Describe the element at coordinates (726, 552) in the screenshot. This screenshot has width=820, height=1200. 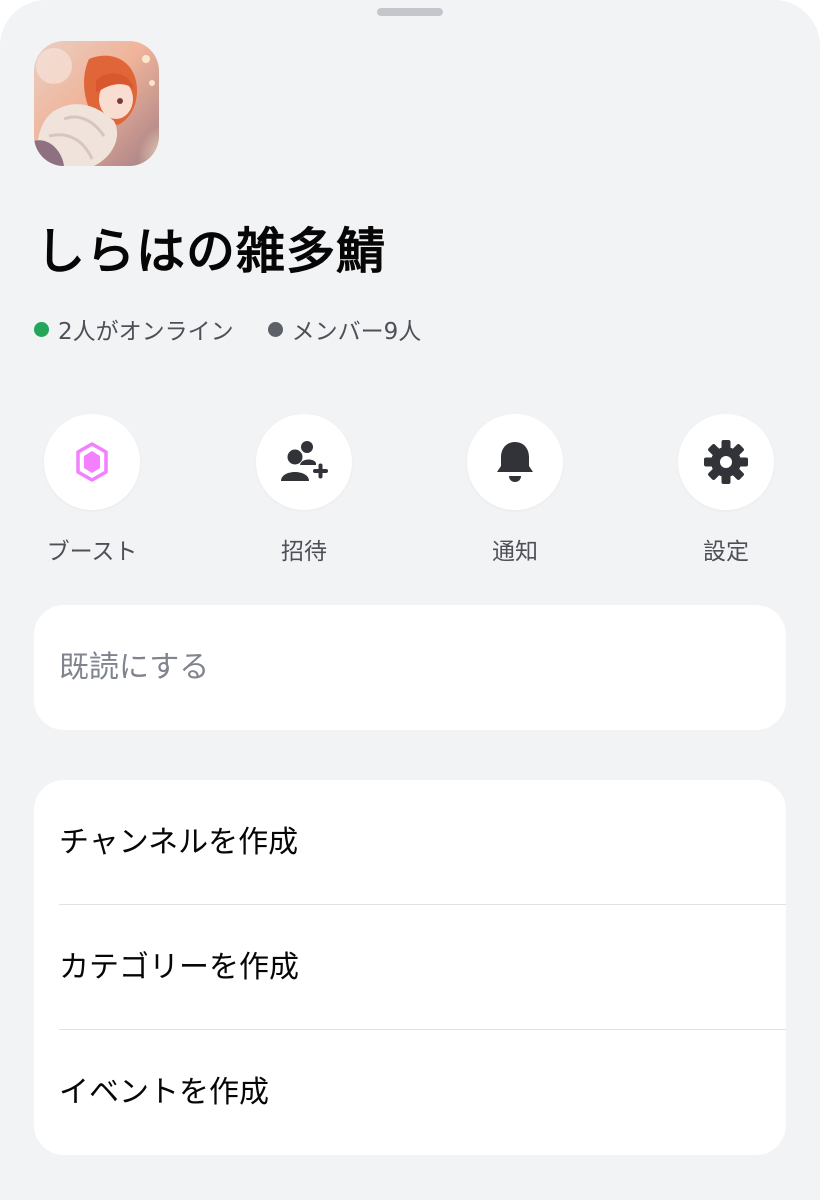
I see `settings-label: 設定` at that location.